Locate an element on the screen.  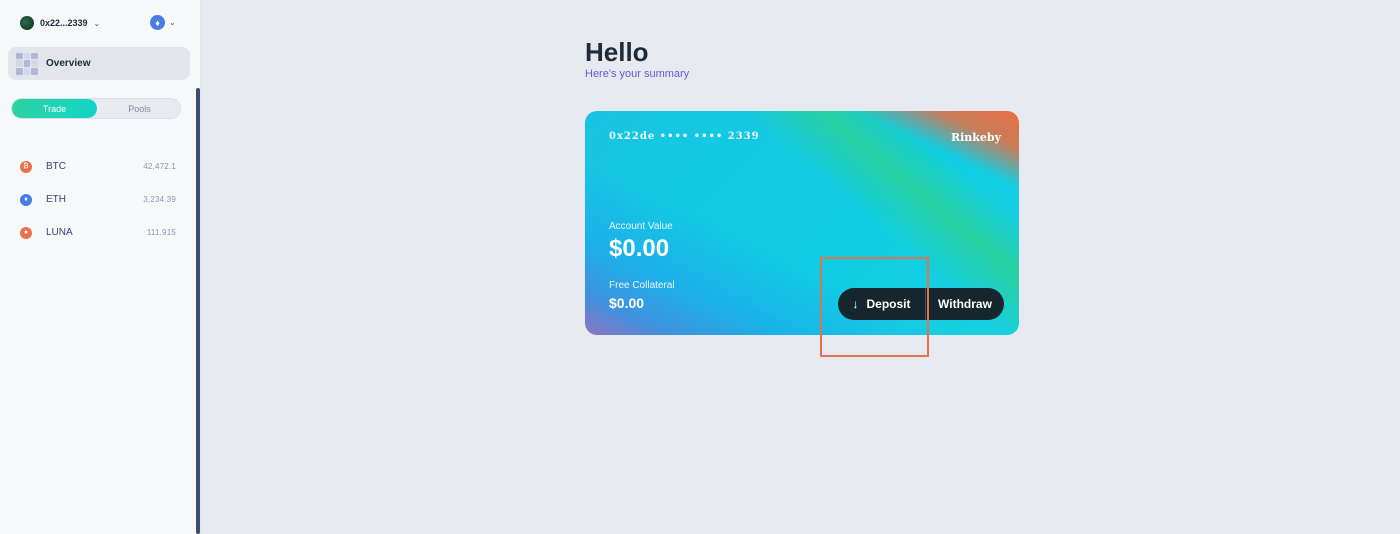
account-selector: 0x22...2339 ⌄ is located at coordinates (60, 23).